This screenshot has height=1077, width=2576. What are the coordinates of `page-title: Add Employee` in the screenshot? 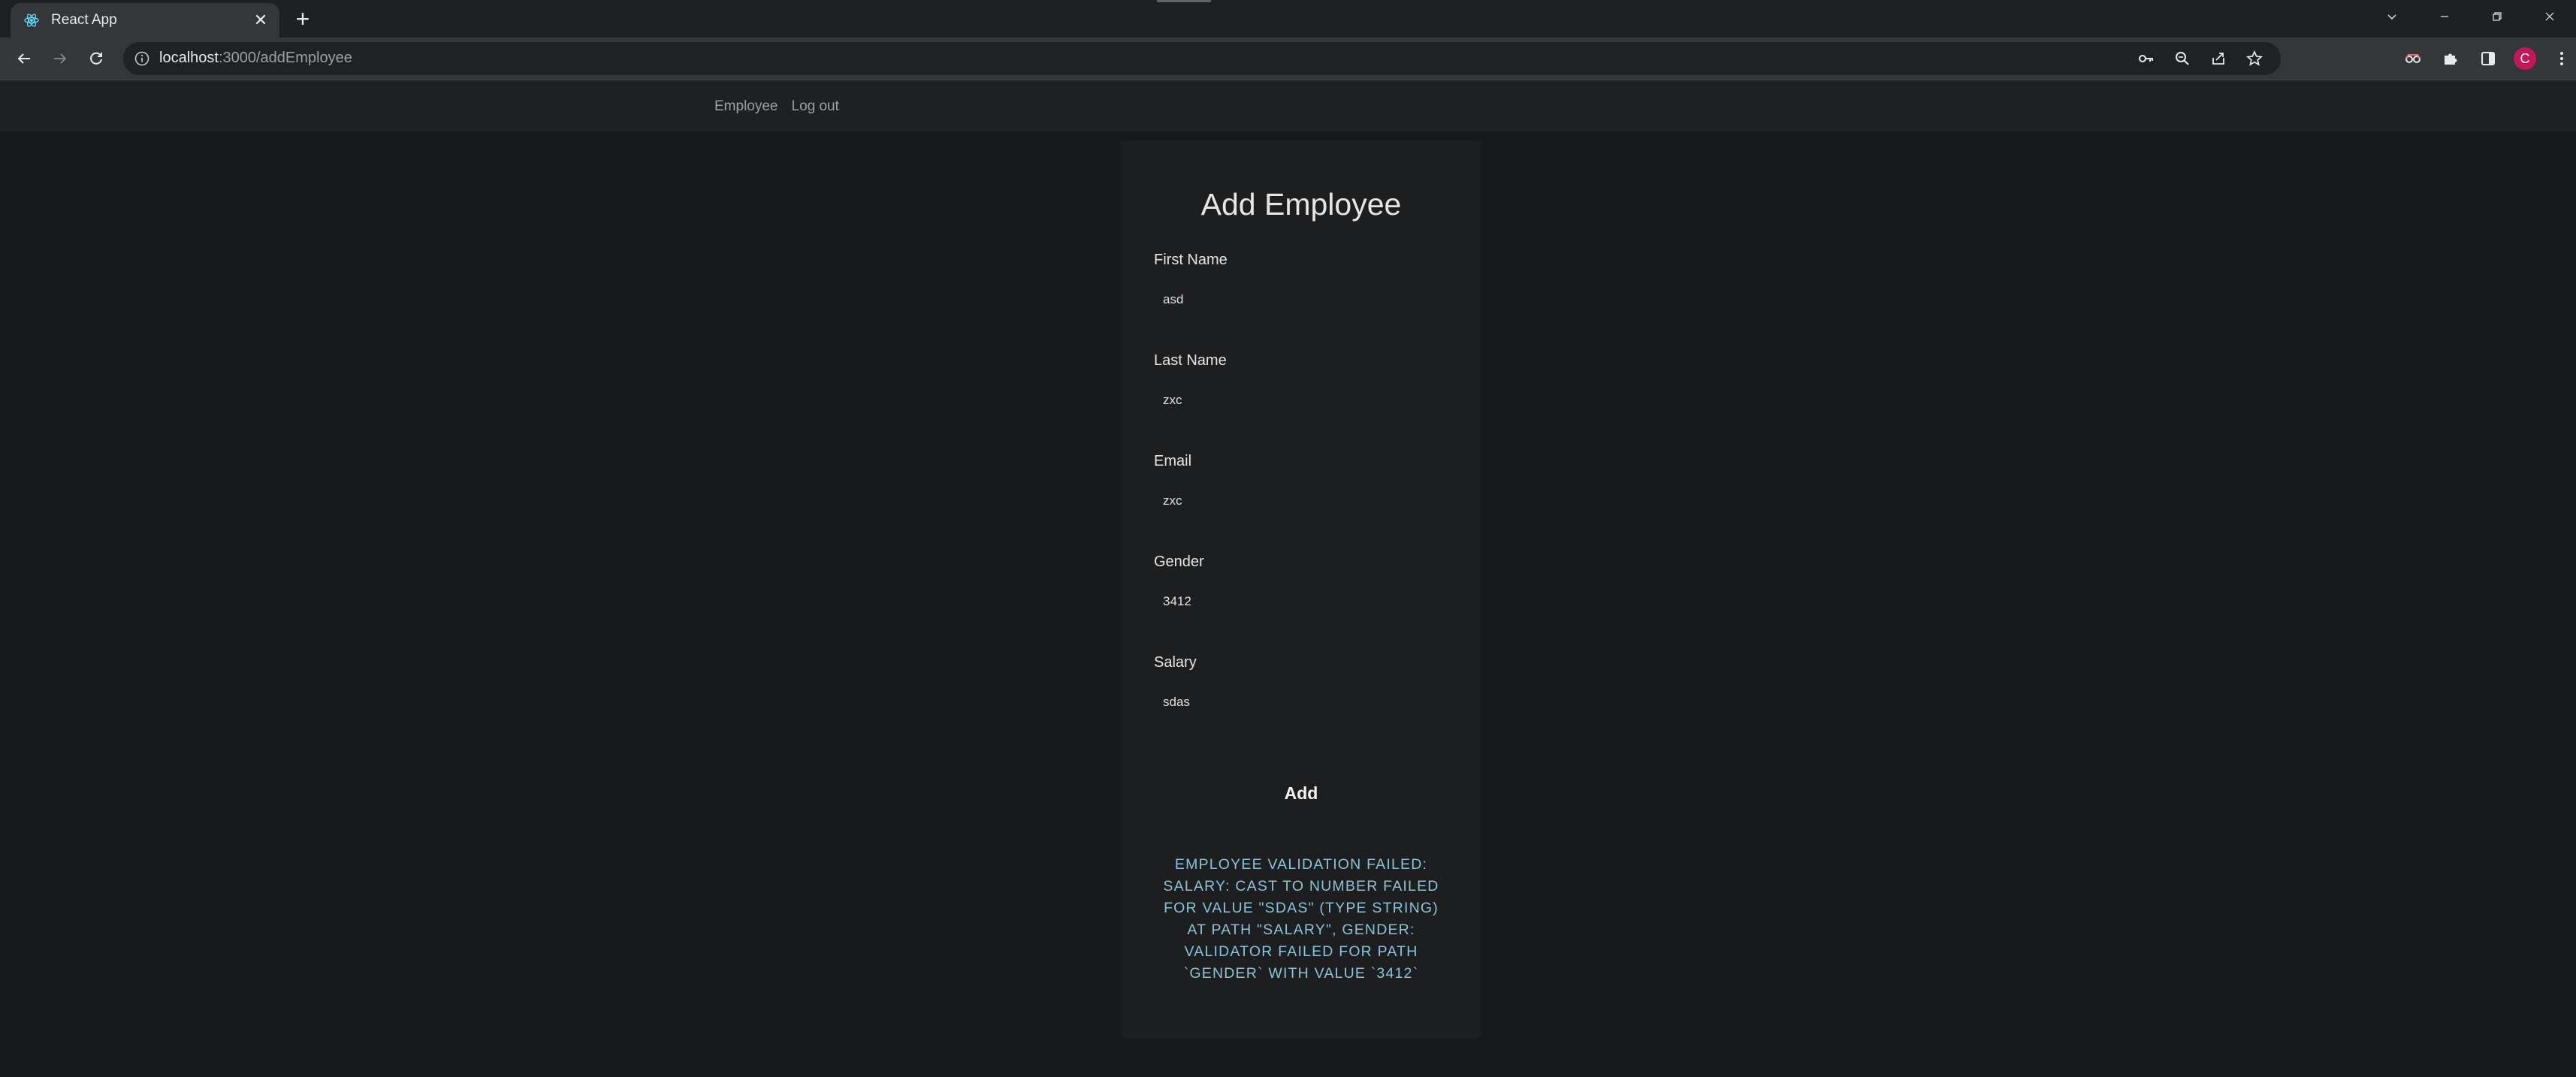 It's located at (1301, 204).